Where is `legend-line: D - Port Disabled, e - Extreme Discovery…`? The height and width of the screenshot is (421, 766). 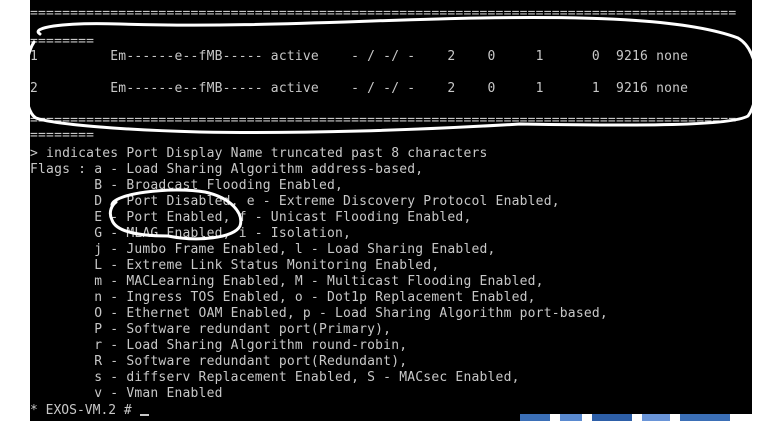 legend-line: D - Port Disabled, e - Extreme Discovery… is located at coordinates (295, 201).